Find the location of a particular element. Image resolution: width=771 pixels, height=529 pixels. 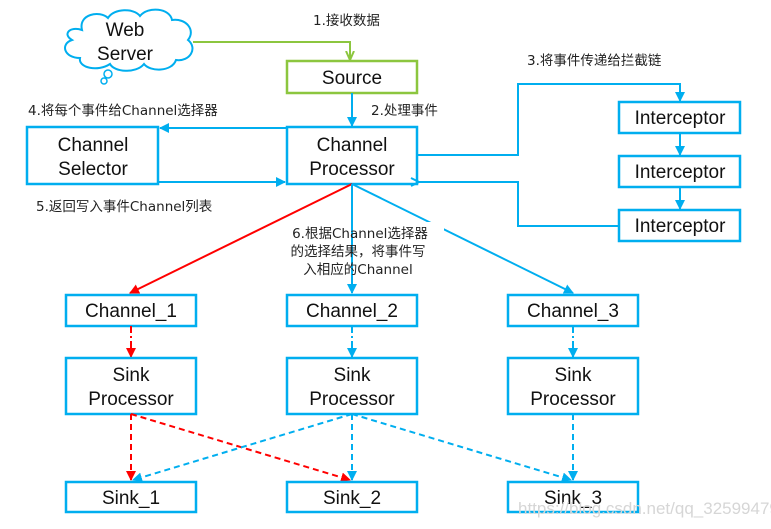

step3-label: 3.将事件传递给拦截链 is located at coordinates (594, 61).